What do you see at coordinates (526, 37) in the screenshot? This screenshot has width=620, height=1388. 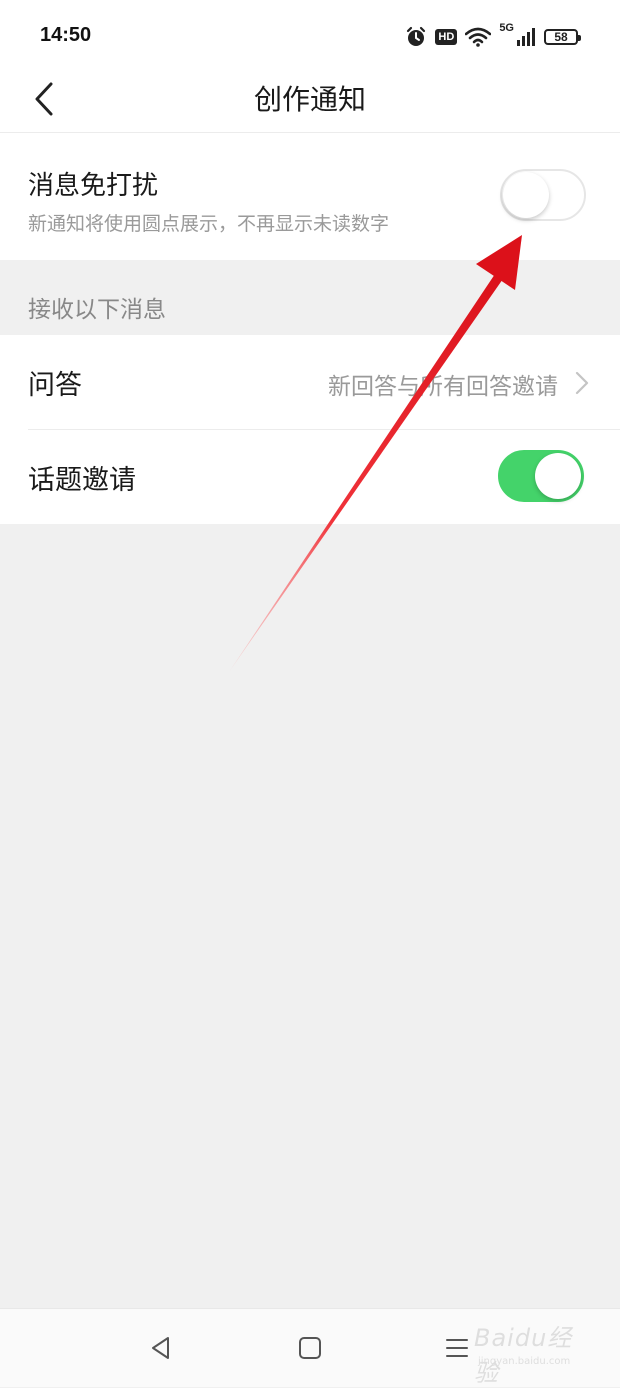 I see `signal-icon` at bounding box center [526, 37].